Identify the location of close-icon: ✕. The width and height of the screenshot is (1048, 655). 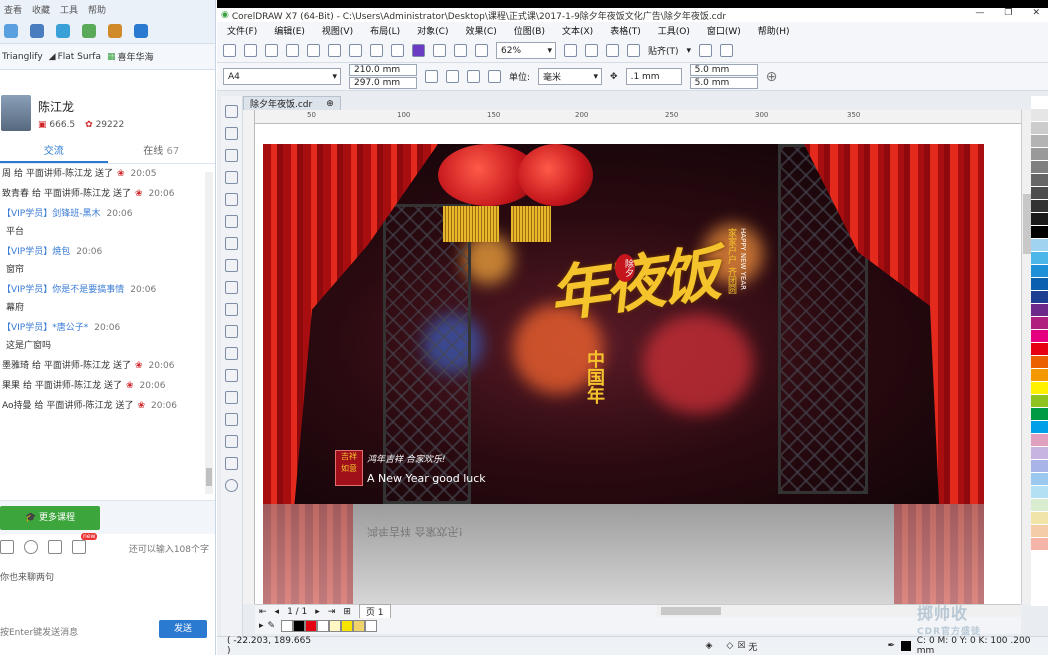
(1036, 13).